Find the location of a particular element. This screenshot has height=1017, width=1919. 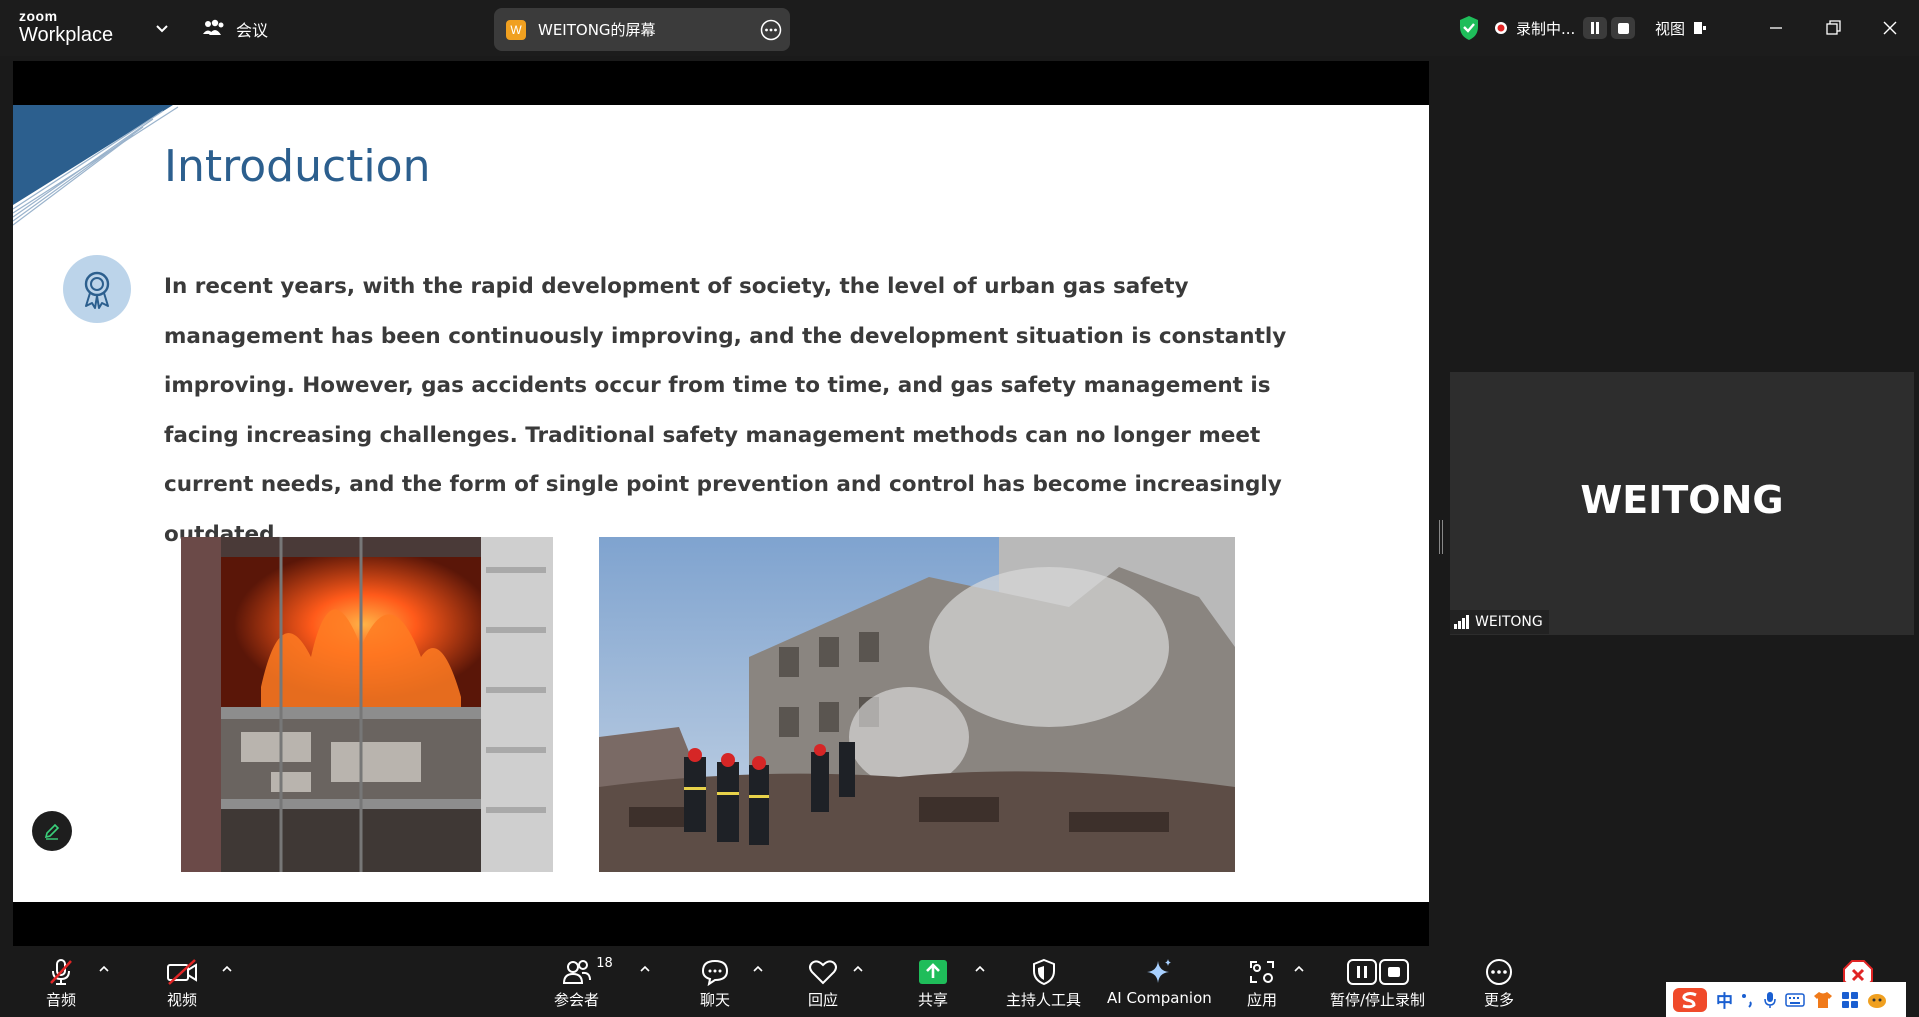

view-layout-icon is located at coordinates (1700, 28).